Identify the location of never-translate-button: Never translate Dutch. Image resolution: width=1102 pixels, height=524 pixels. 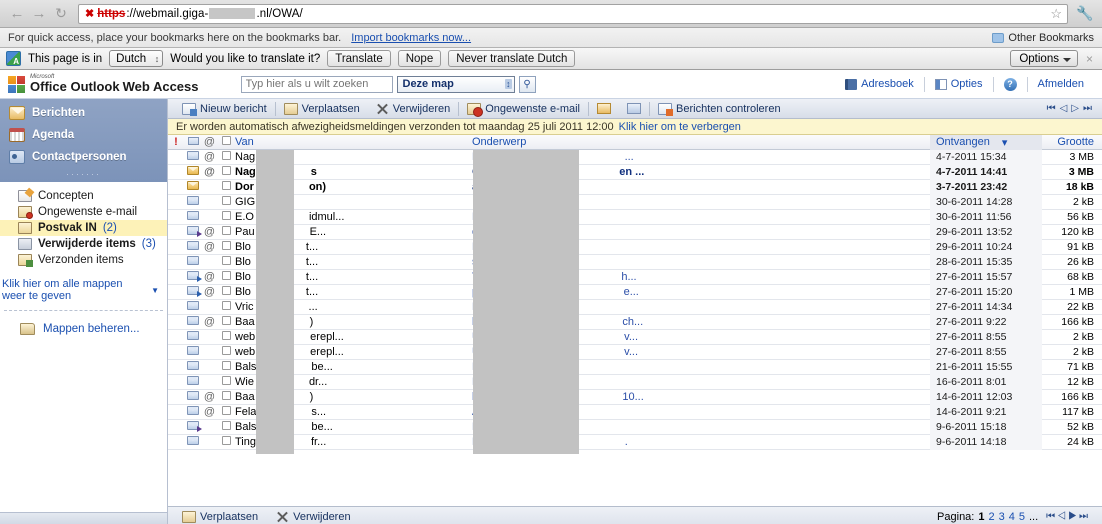
(512, 58).